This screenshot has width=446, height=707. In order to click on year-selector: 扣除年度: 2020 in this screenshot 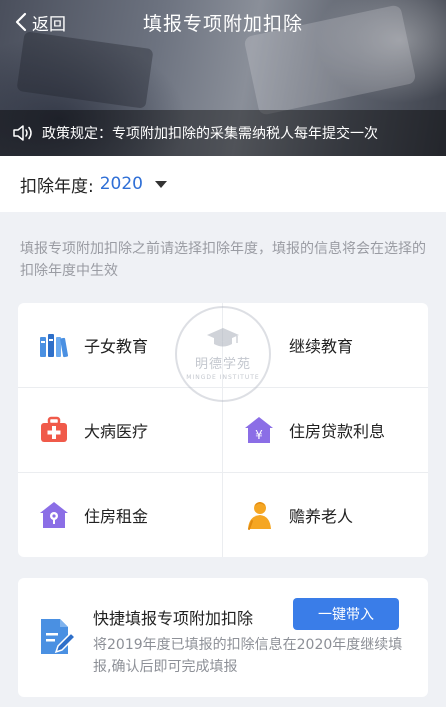, I will do `click(223, 184)`.